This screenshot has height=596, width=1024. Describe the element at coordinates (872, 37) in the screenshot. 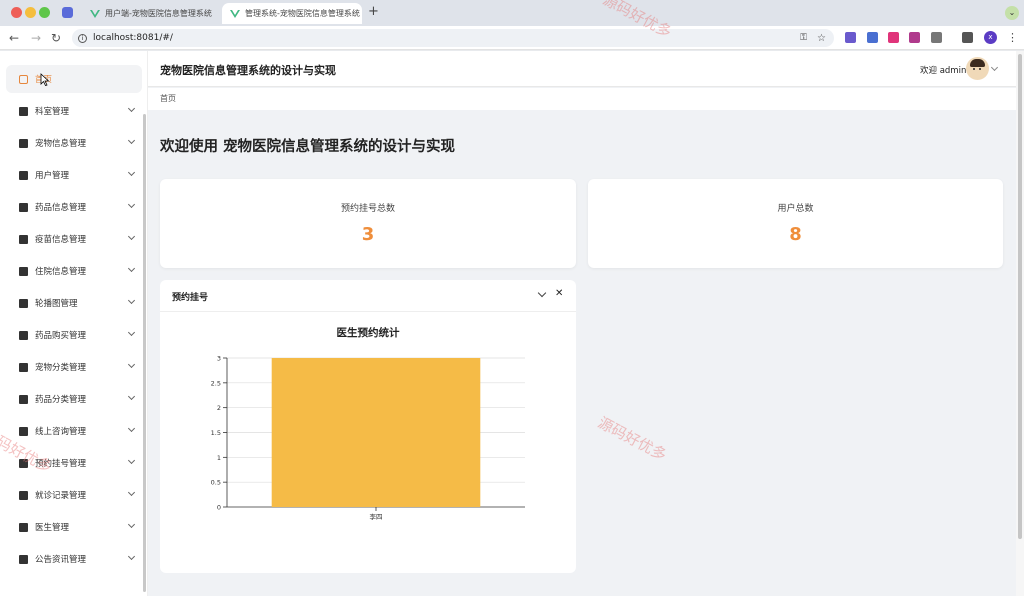

I see `extension-tools-icon` at that location.